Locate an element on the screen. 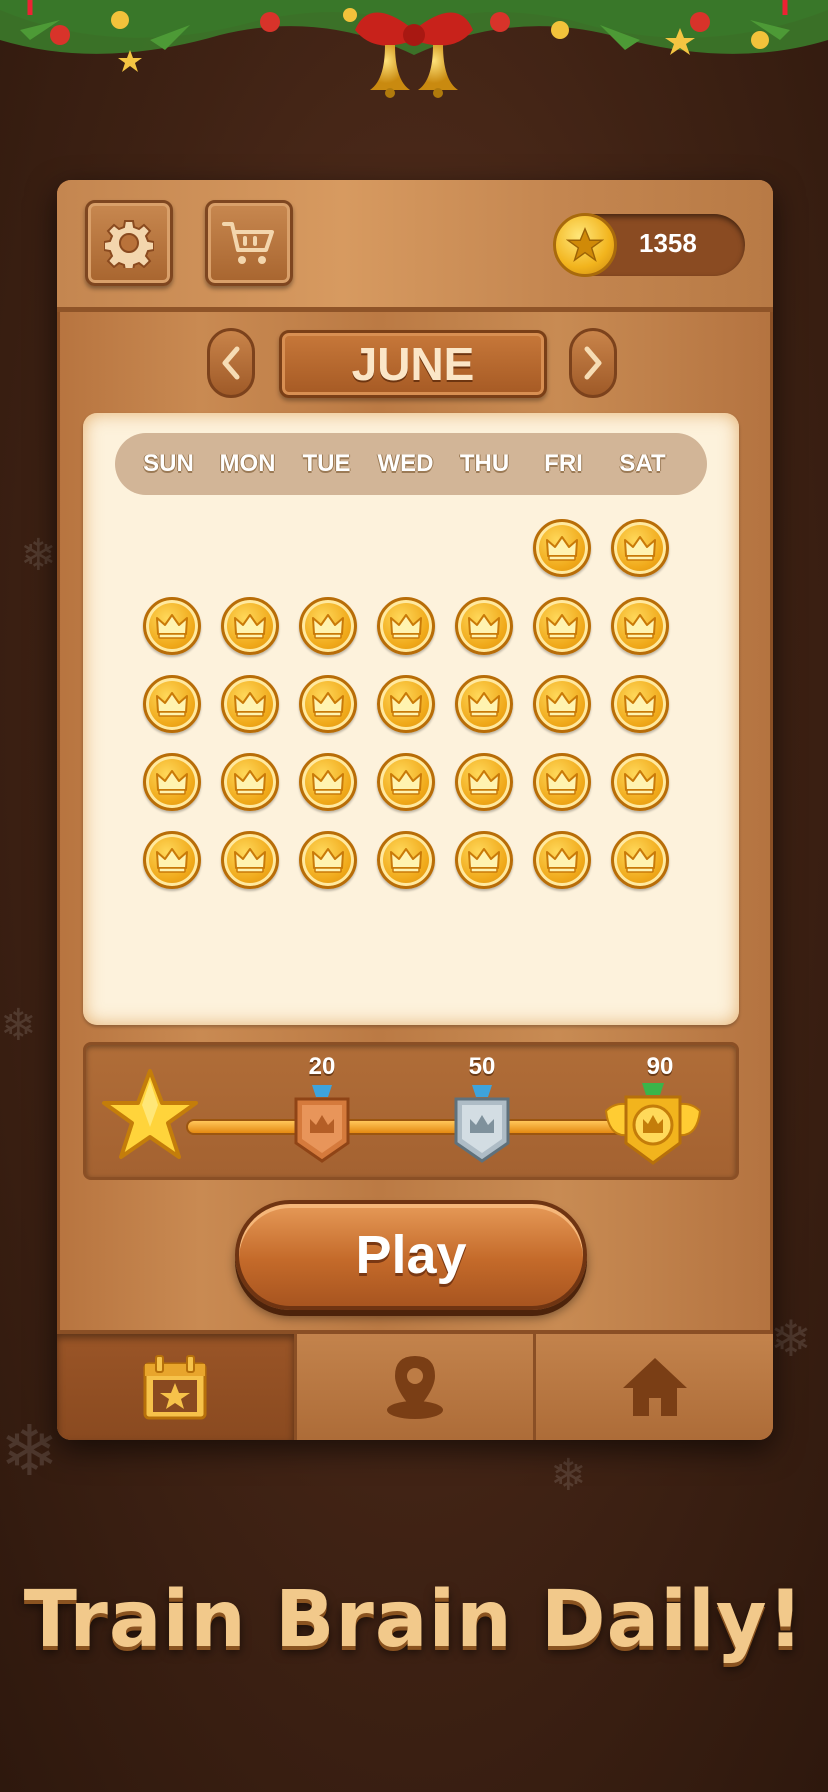  play-button: Play is located at coordinates (411, 1255).